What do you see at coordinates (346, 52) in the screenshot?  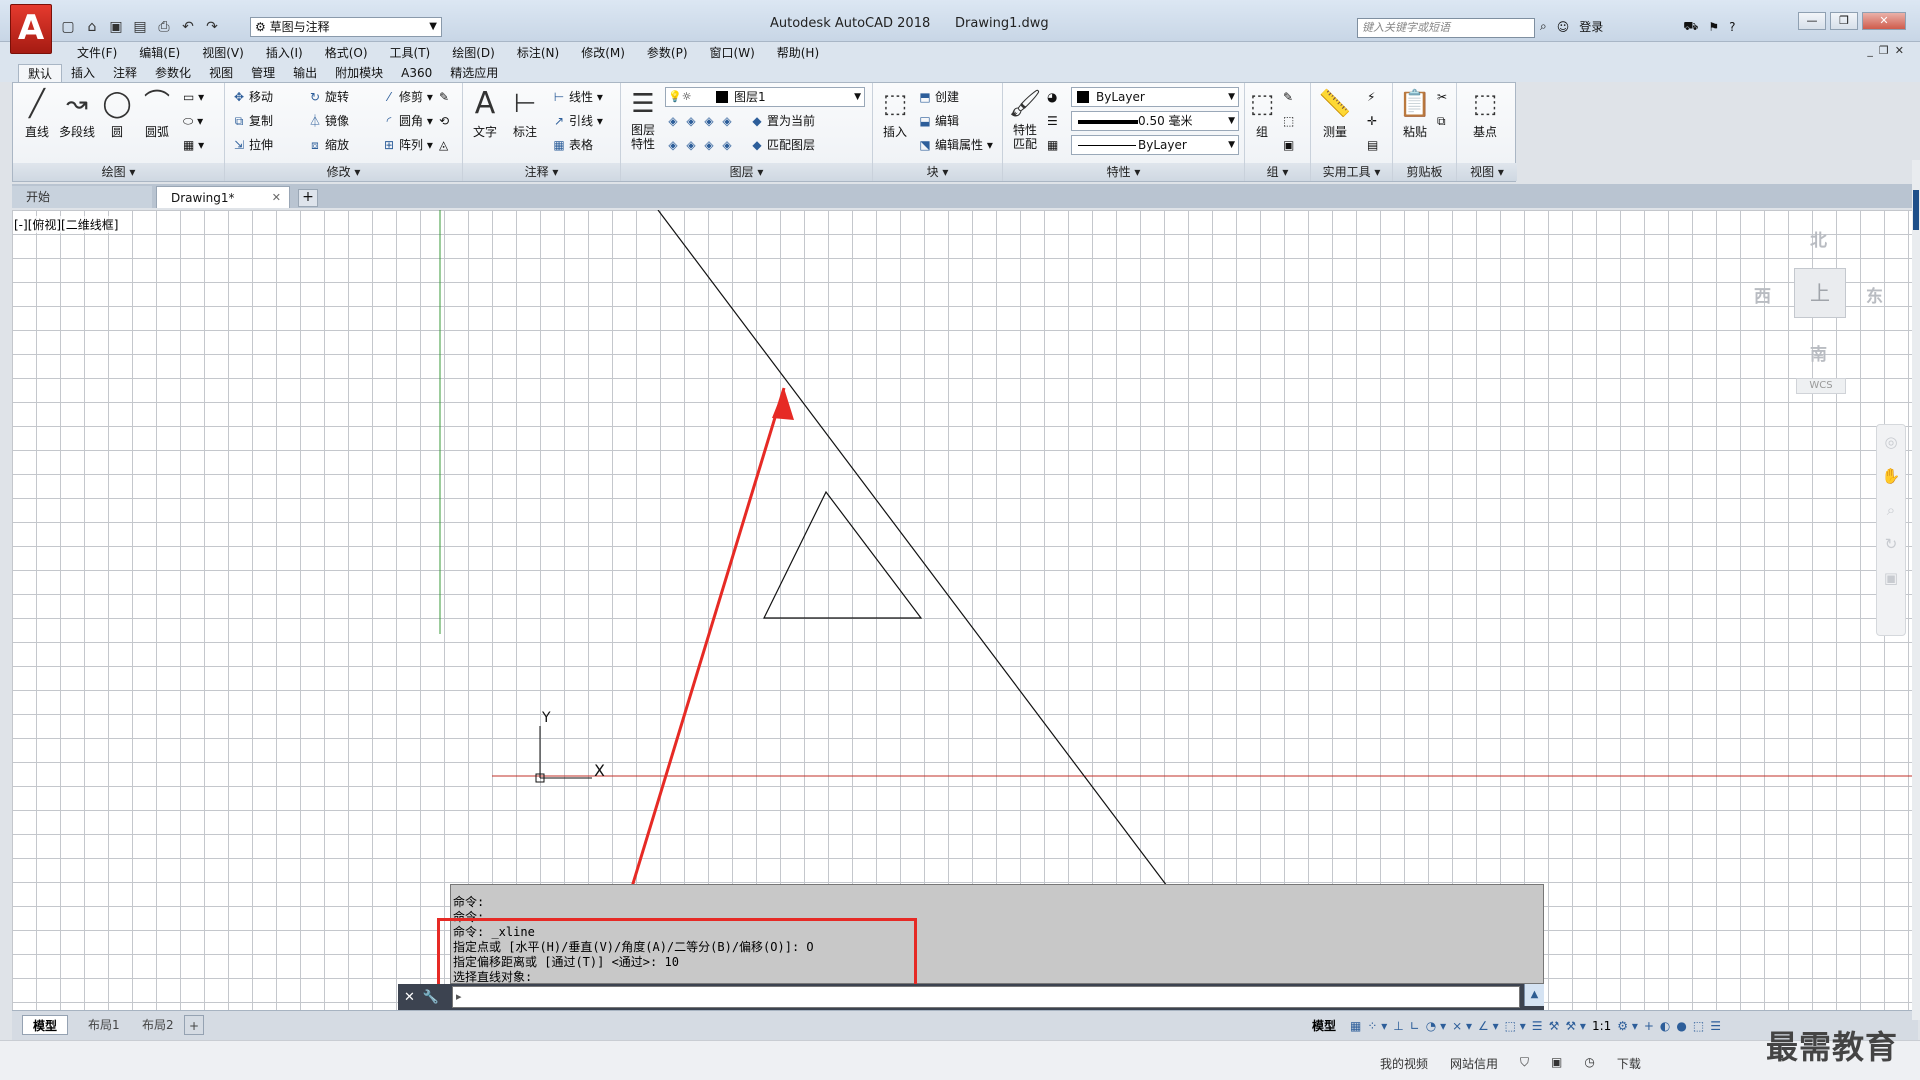 I see `menu-format: 格式(O)` at bounding box center [346, 52].